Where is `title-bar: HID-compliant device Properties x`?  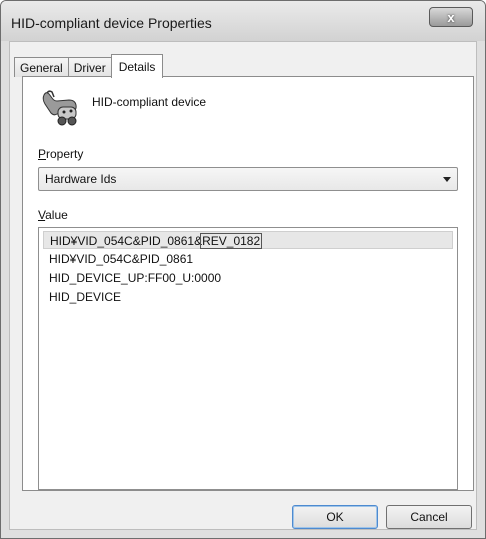 title-bar: HID-compliant device Properties x is located at coordinates (243, 21).